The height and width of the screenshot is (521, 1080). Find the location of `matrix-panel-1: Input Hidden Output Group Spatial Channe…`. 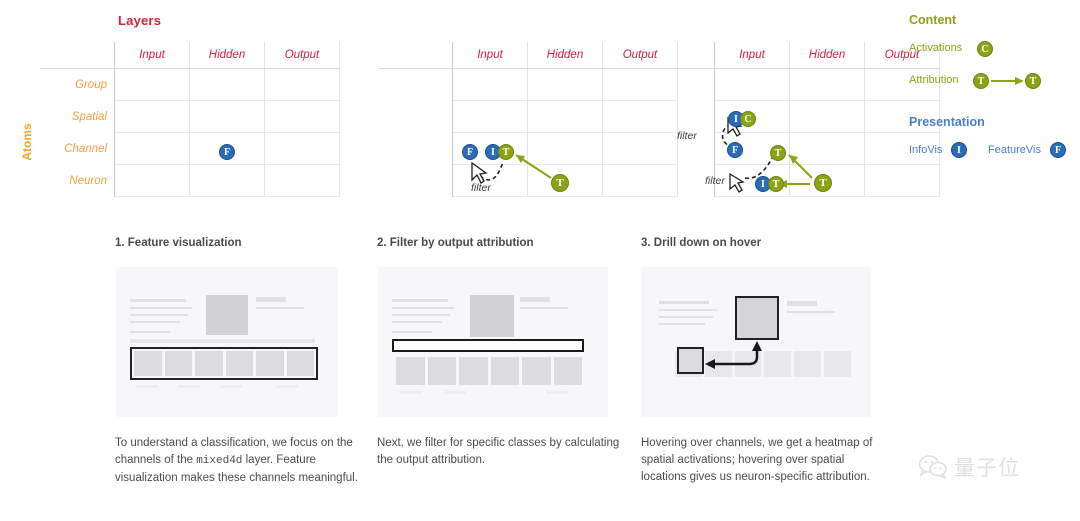

matrix-panel-1: Input Hidden Output Group Spatial Channe… is located at coordinates (190, 119).